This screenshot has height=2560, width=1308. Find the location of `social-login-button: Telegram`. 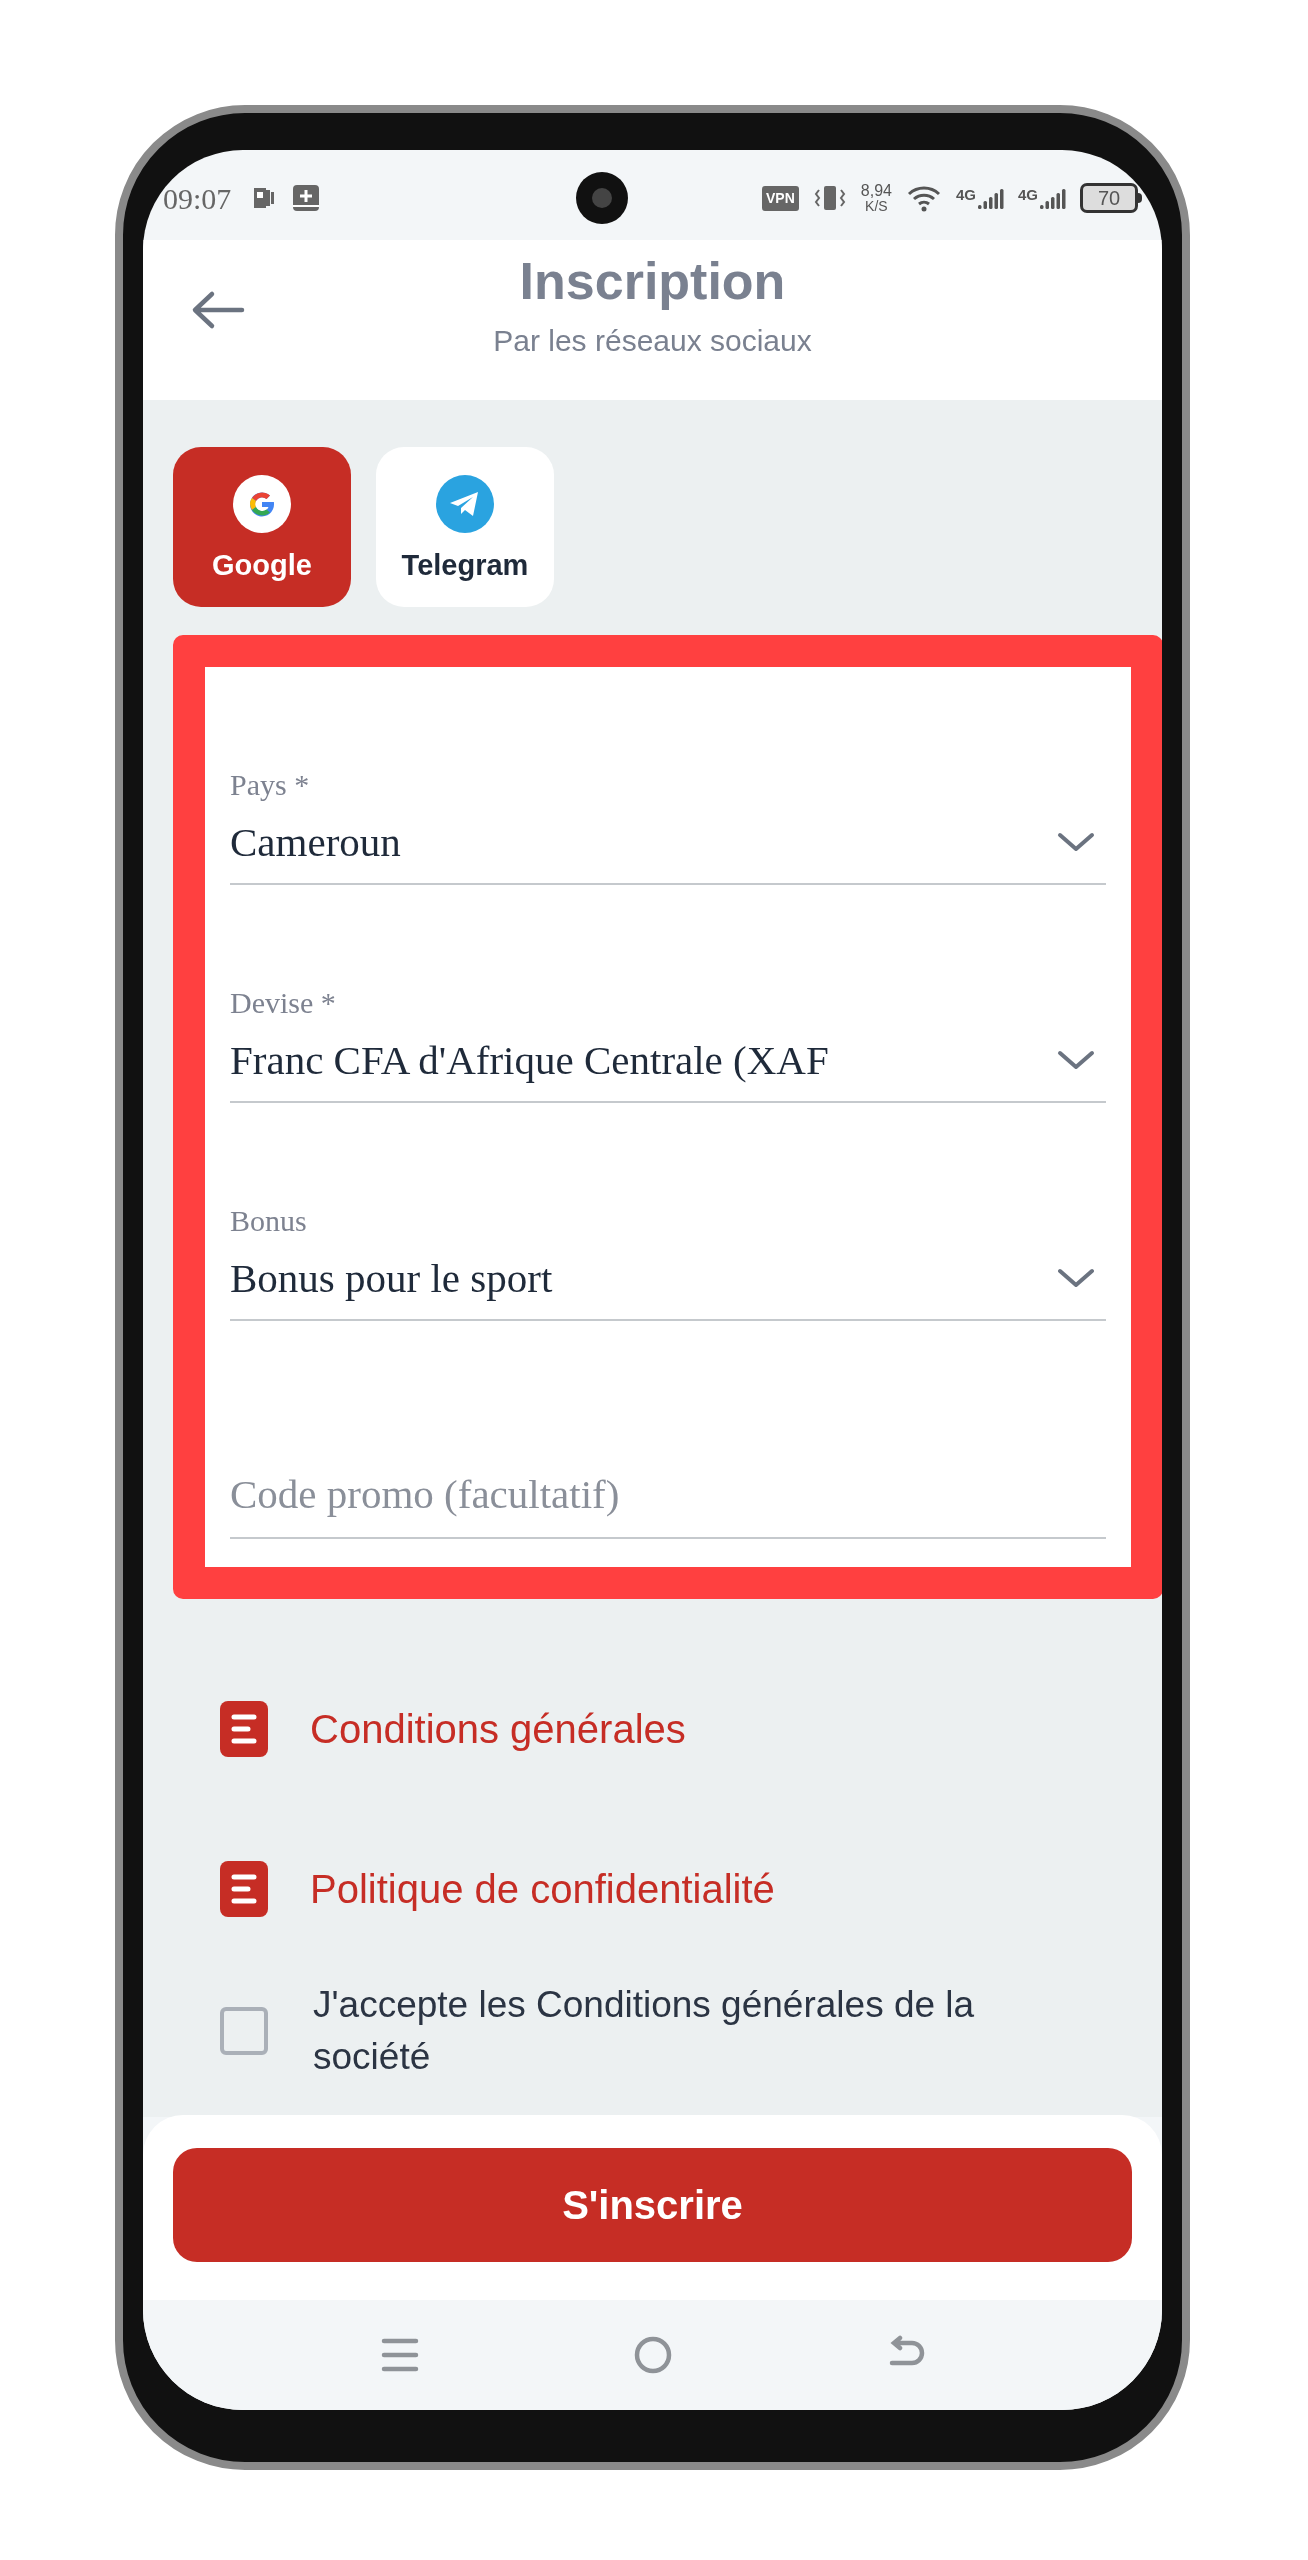

social-login-button: Telegram is located at coordinates (465, 527).